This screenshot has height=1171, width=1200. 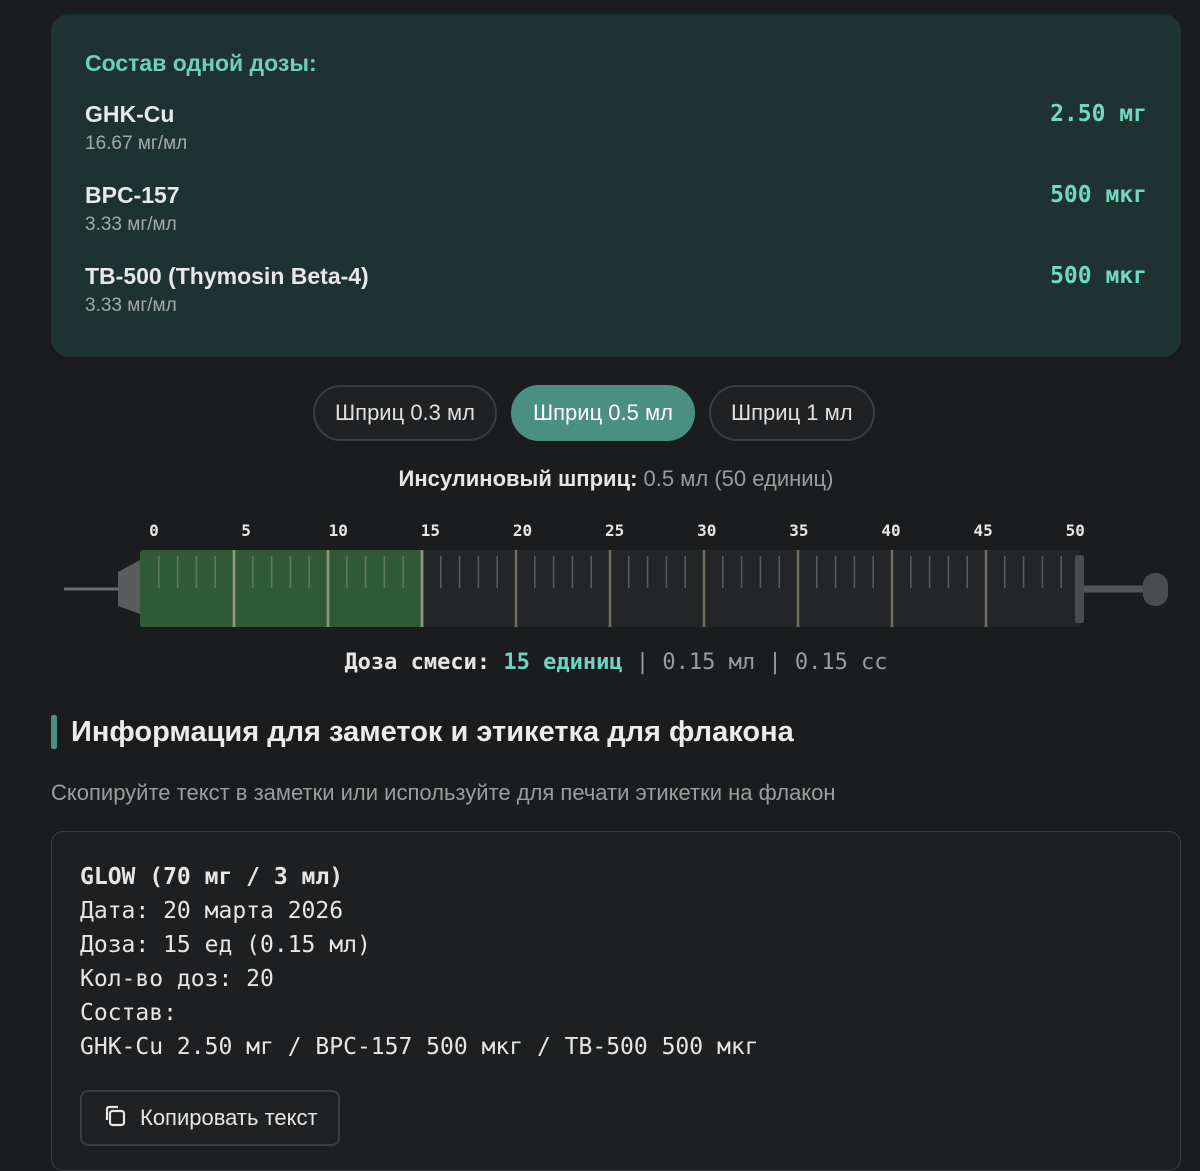 I want to click on syringe-scale-label: 35, so click(x=798, y=530).